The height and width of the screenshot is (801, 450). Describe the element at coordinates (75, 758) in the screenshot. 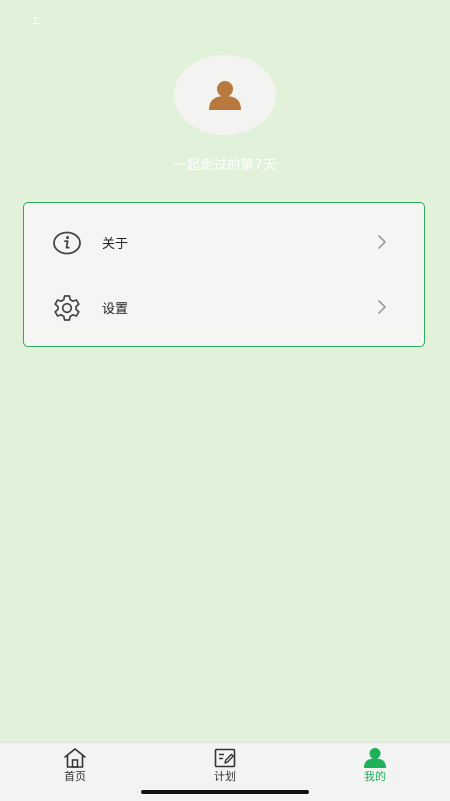

I see `home-icon` at that location.